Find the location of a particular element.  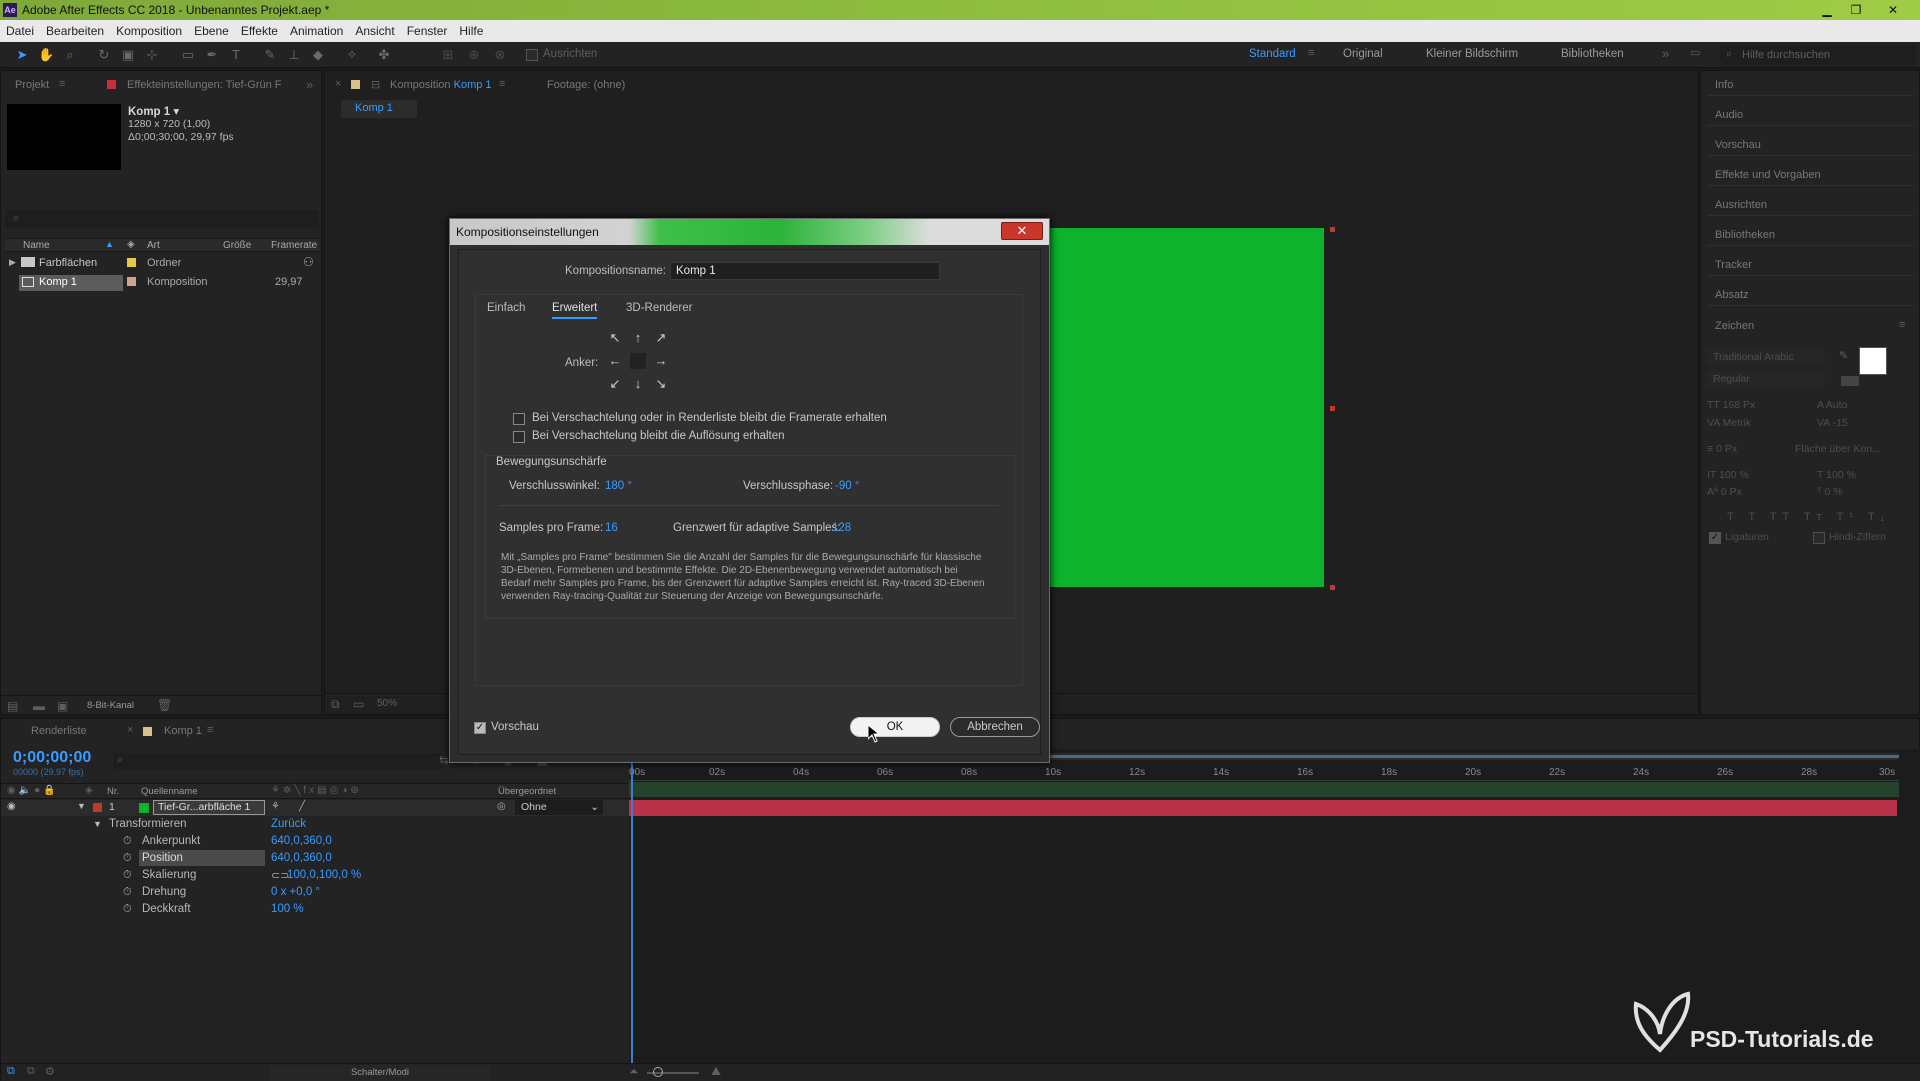

text-style-buttons: T T TT Tт T¹ T₁ is located at coordinates (1808, 517).